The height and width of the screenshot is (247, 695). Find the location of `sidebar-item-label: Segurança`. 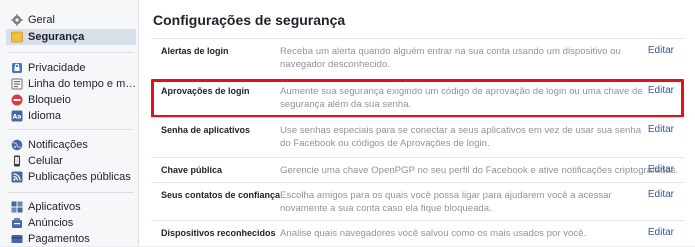

sidebar-item-label: Segurança is located at coordinates (56, 37).